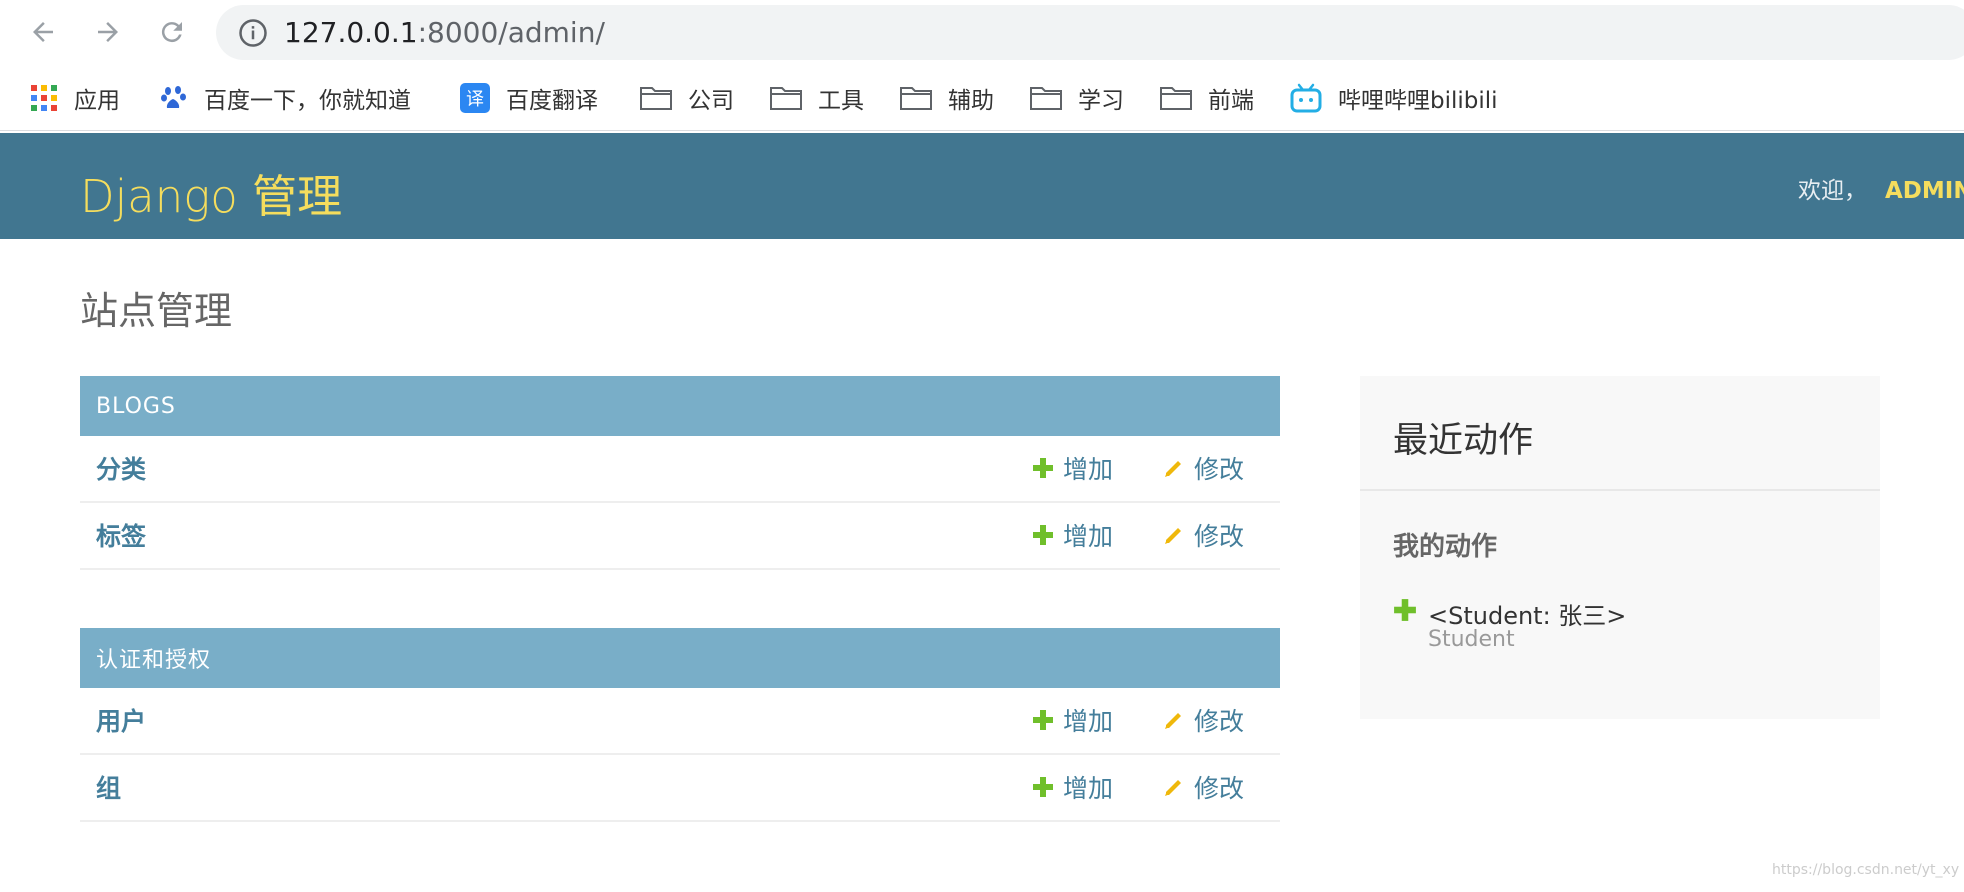 The height and width of the screenshot is (892, 1964). I want to click on bookmark-folder-company: 公司, so click(687, 98).